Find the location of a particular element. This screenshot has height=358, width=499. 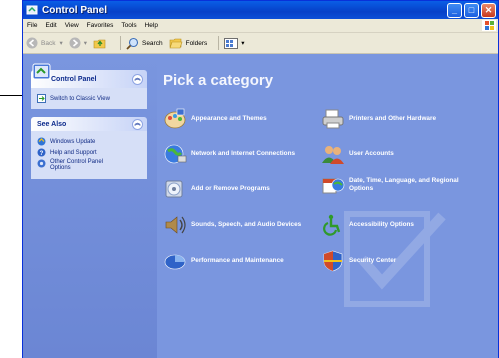

close-button: ✕ is located at coordinates (488, 10).